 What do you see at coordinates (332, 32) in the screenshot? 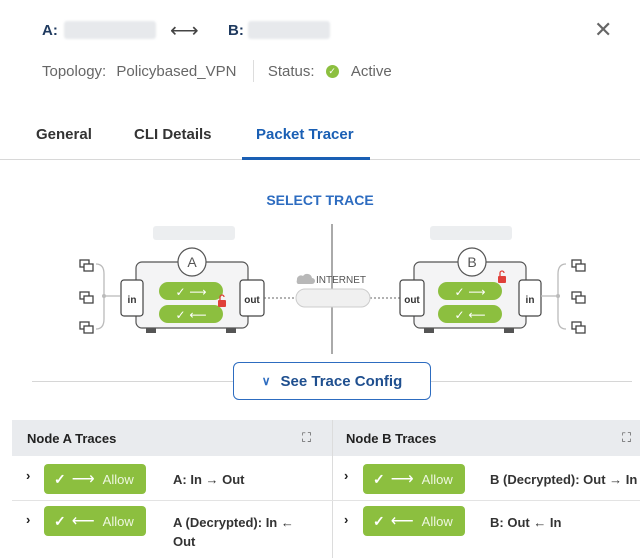
I see `endpoint-header: A: ⟷ B: ✕` at bounding box center [332, 32].